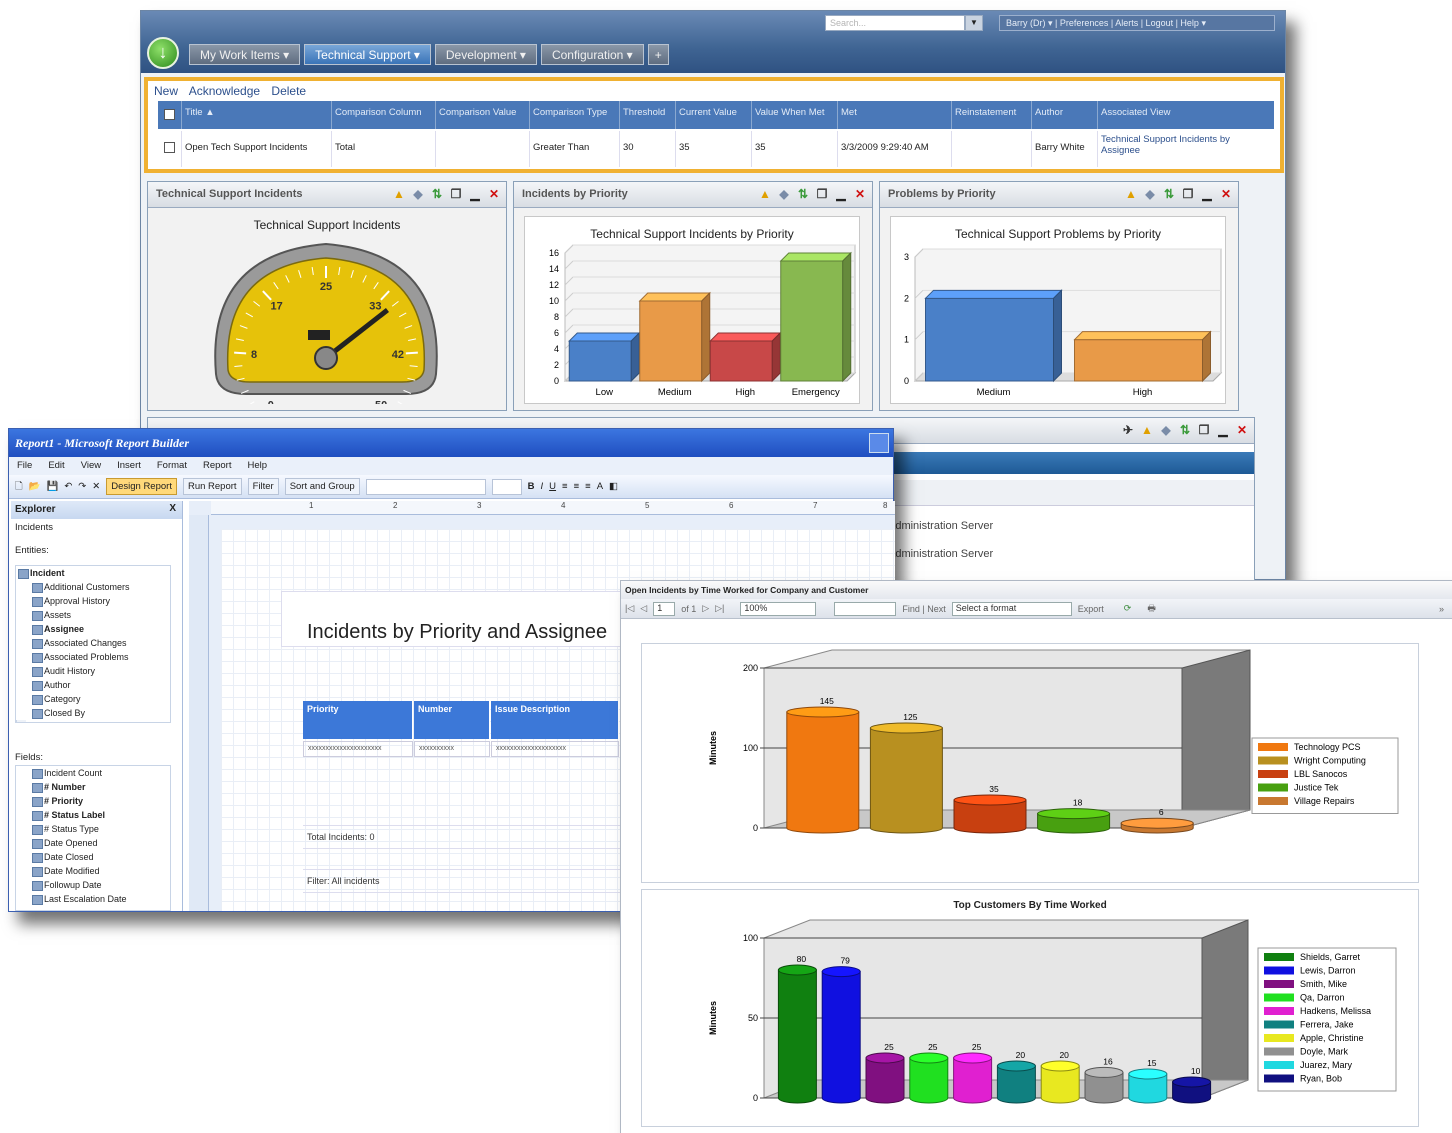  I want to click on field-item: # Priority, so click(93, 801).